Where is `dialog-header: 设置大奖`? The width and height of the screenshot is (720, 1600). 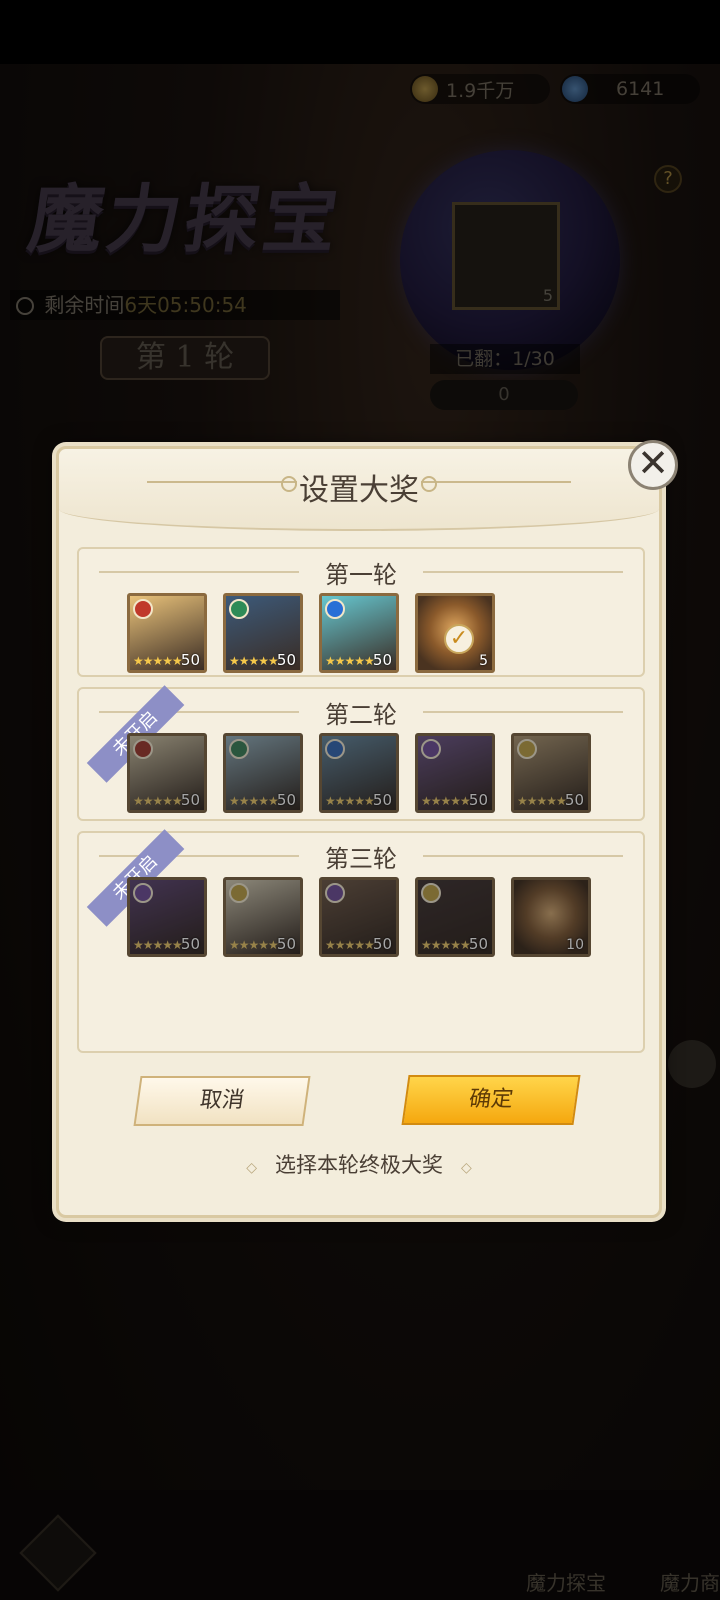 dialog-header: 设置大奖 is located at coordinates (359, 490).